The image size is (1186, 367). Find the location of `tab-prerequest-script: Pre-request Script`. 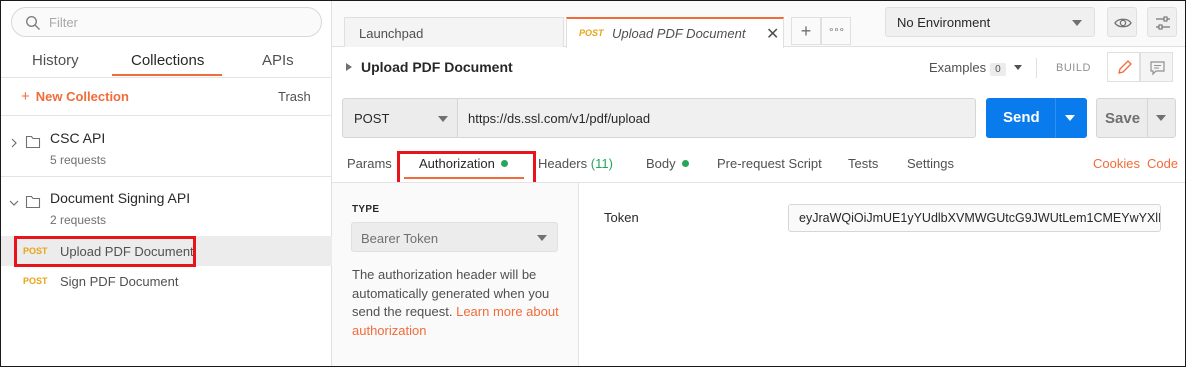

tab-prerequest-script: Pre-request Script is located at coordinates (769, 163).